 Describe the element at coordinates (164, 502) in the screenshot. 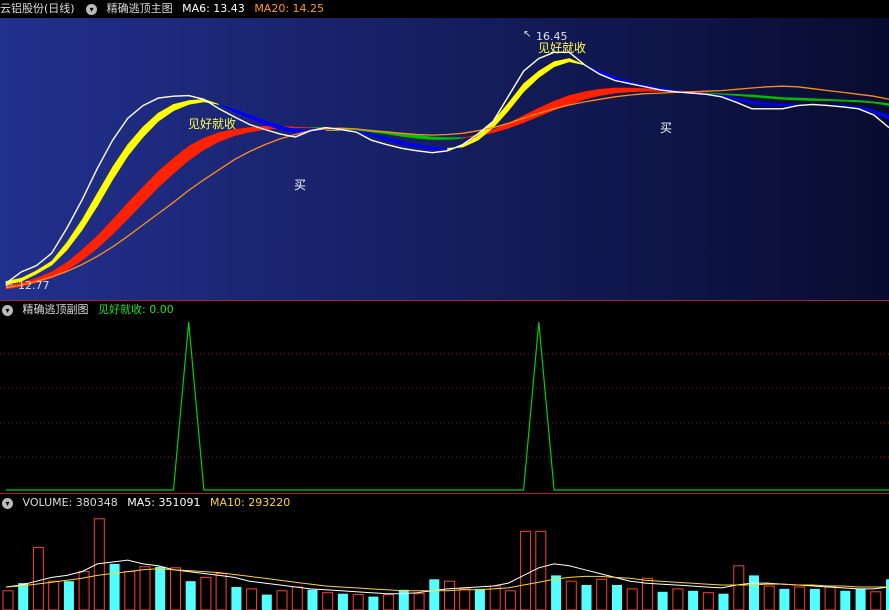

I see `volume-ma5-value: MA5: 351091` at that location.